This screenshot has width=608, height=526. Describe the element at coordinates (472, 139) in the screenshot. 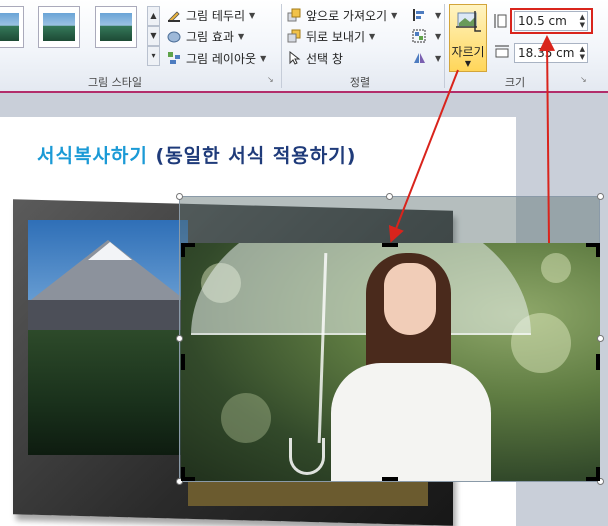

I see `annotation-arrows` at that location.